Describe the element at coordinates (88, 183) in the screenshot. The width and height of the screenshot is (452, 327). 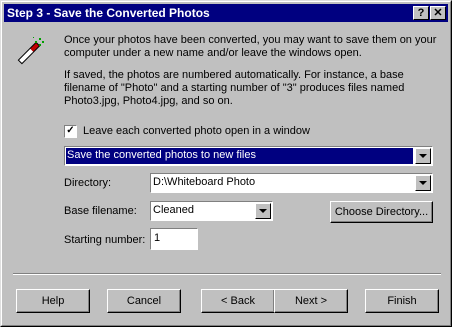
I see `directory-label: Directory:` at that location.